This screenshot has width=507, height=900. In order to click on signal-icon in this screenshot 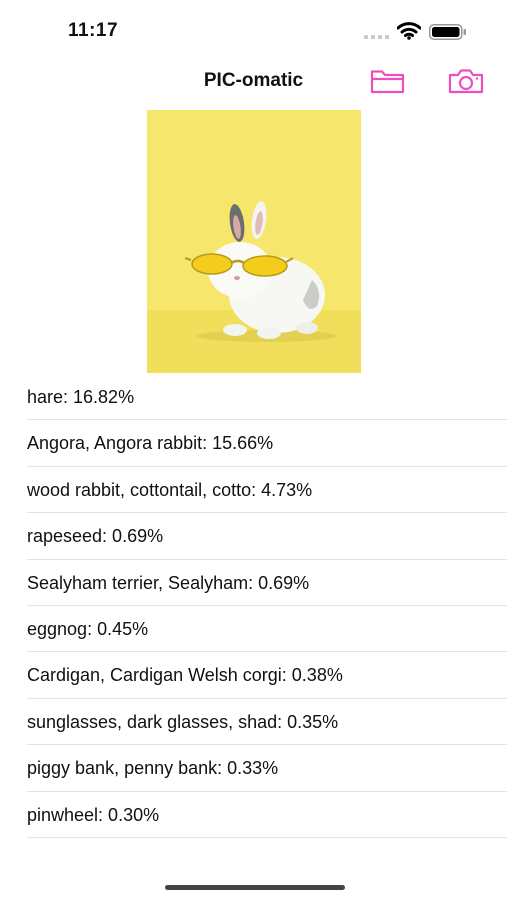, I will do `click(376, 37)`.